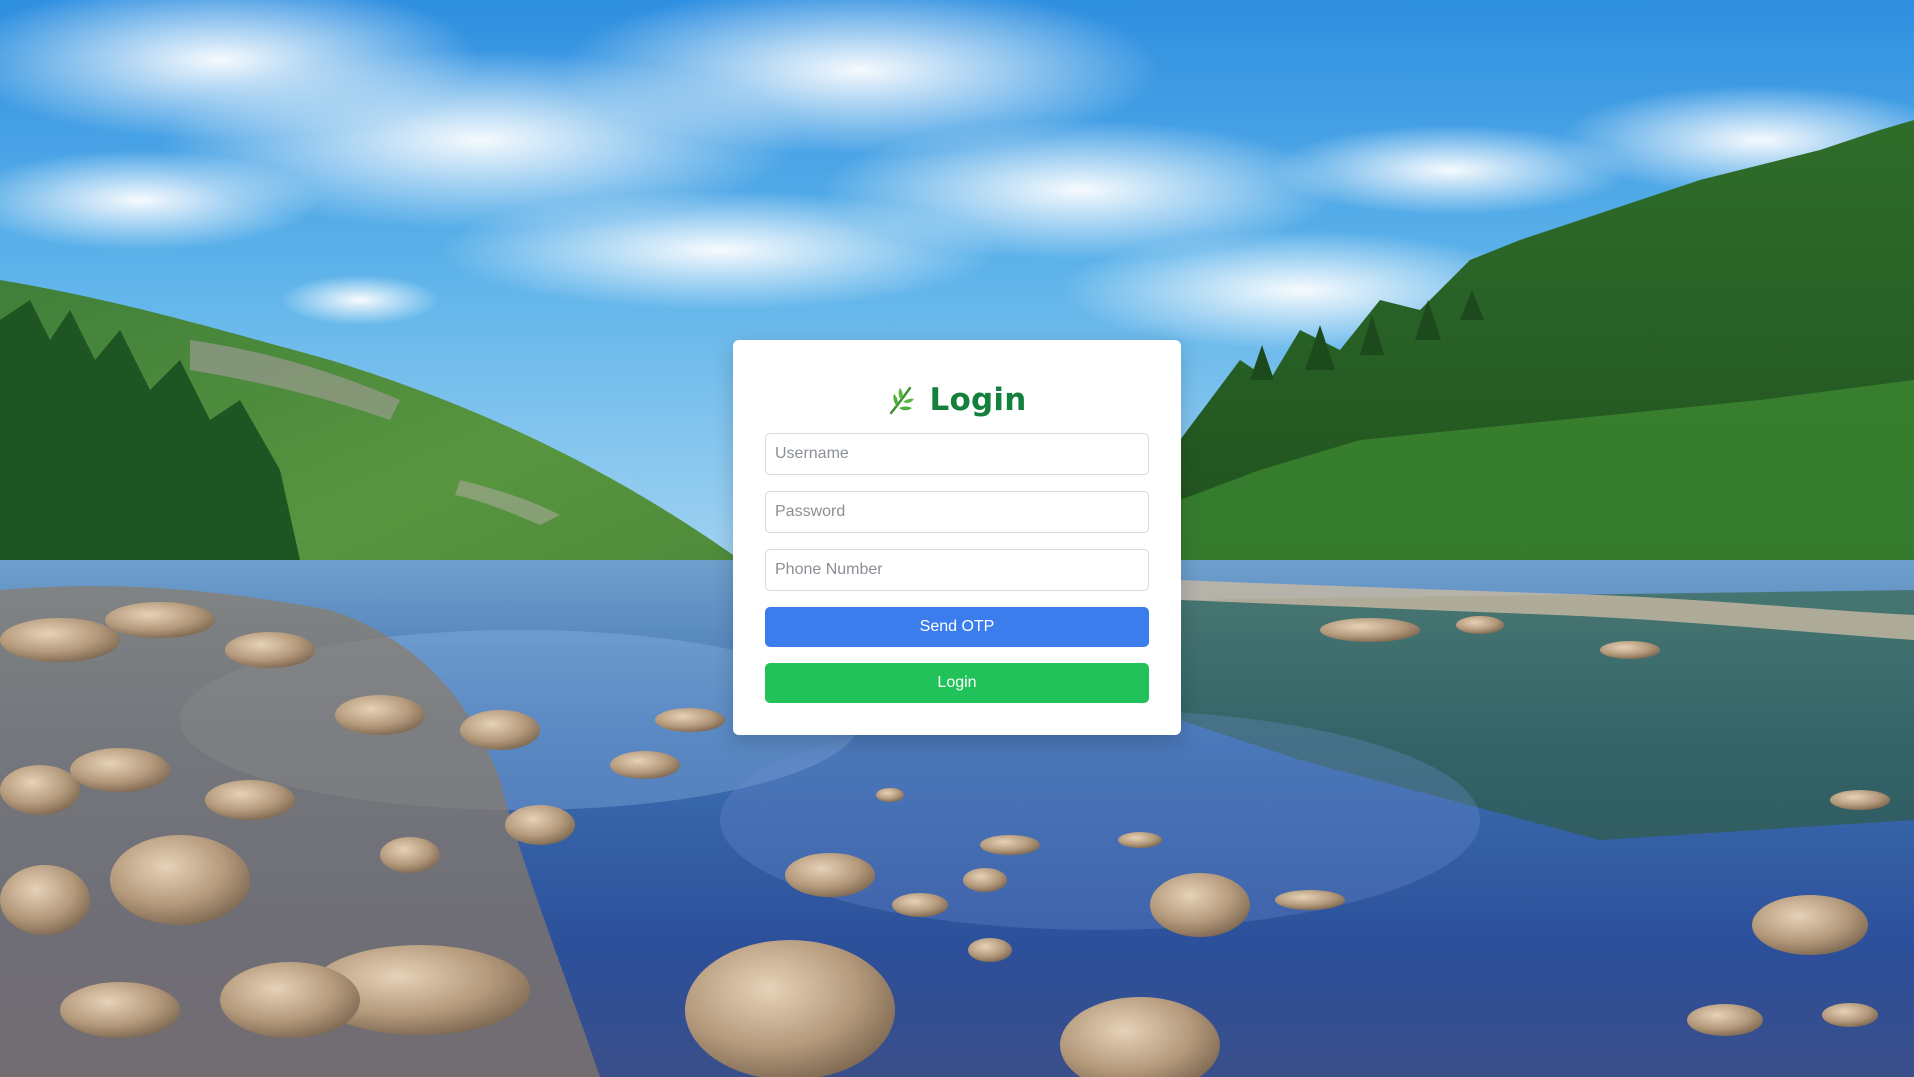 Image resolution: width=1914 pixels, height=1077 pixels. Describe the element at coordinates (957, 454) in the screenshot. I see `username-input` at that location.